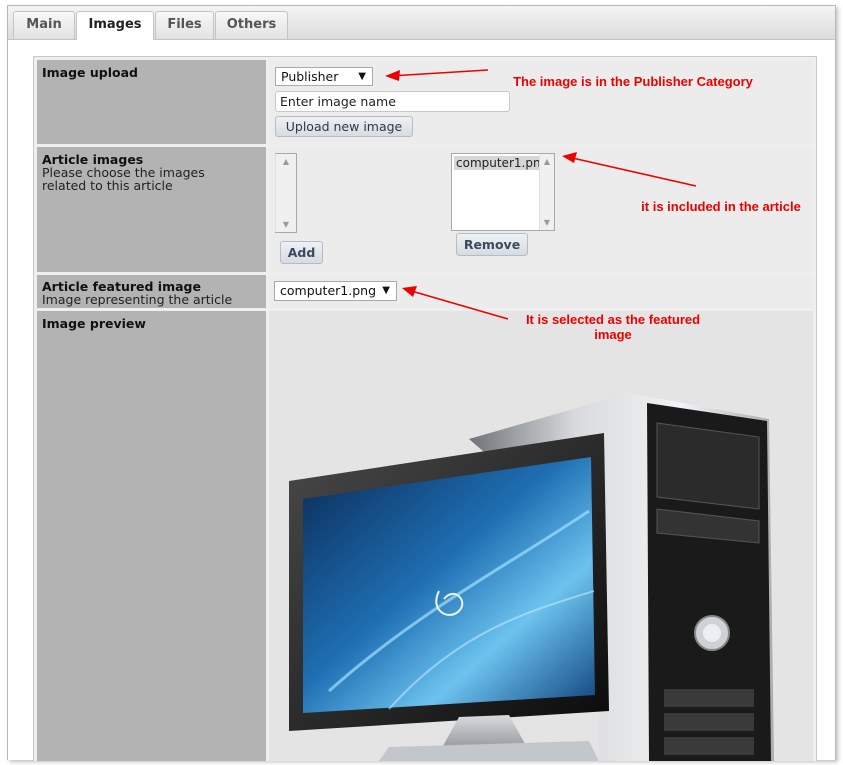 The height and width of the screenshot is (765, 843). I want to click on featured-arrow-head, so click(409, 291).